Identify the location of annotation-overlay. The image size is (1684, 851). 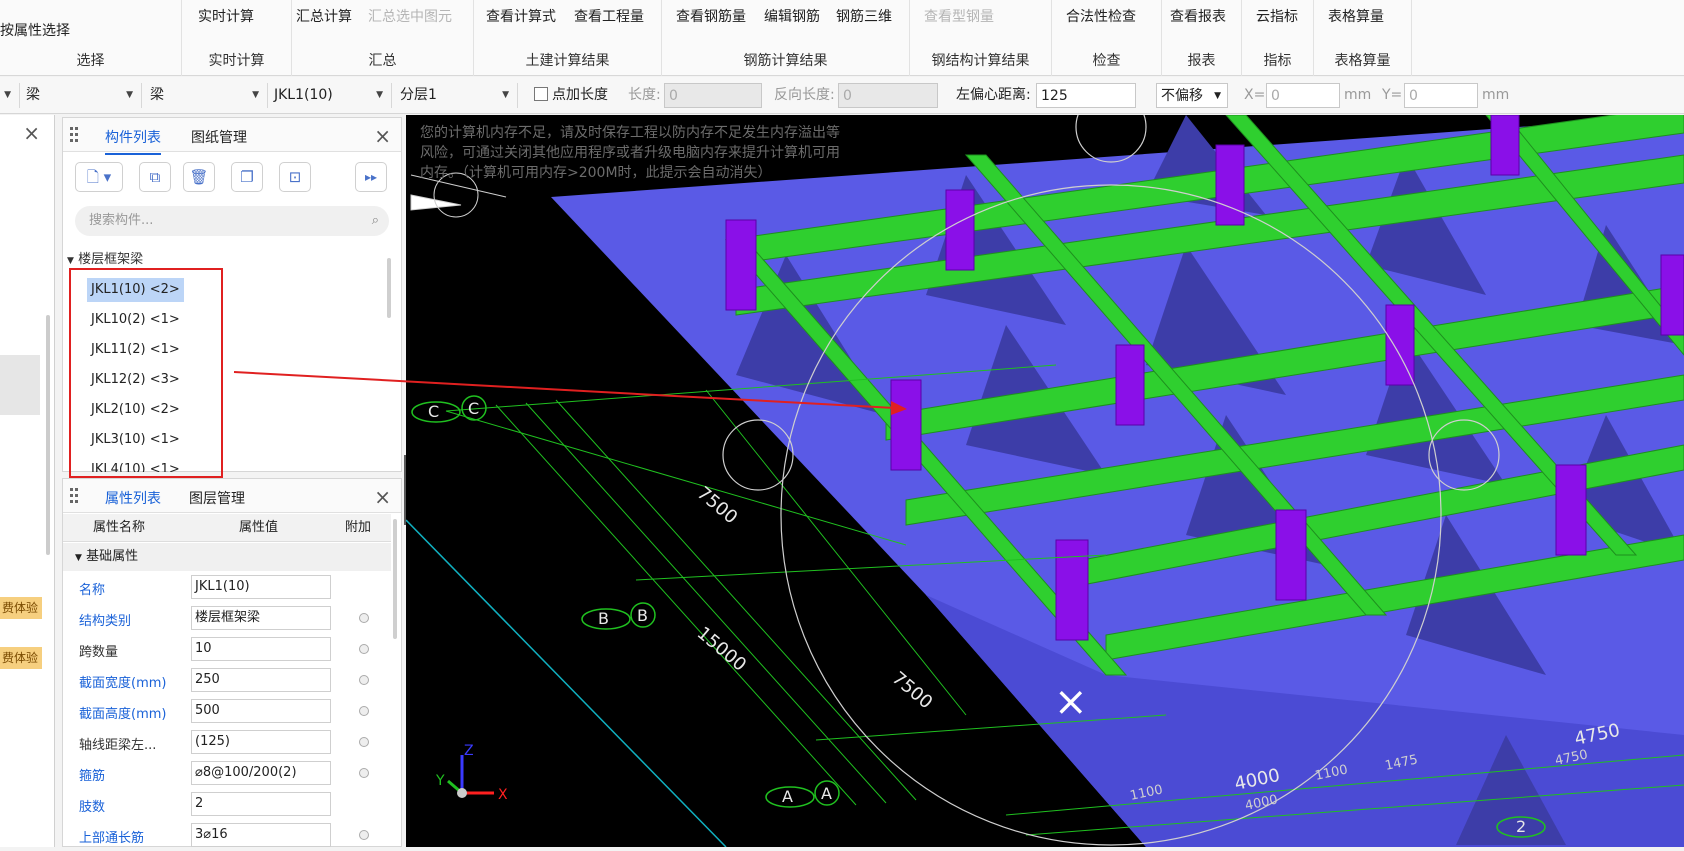
(570, 393).